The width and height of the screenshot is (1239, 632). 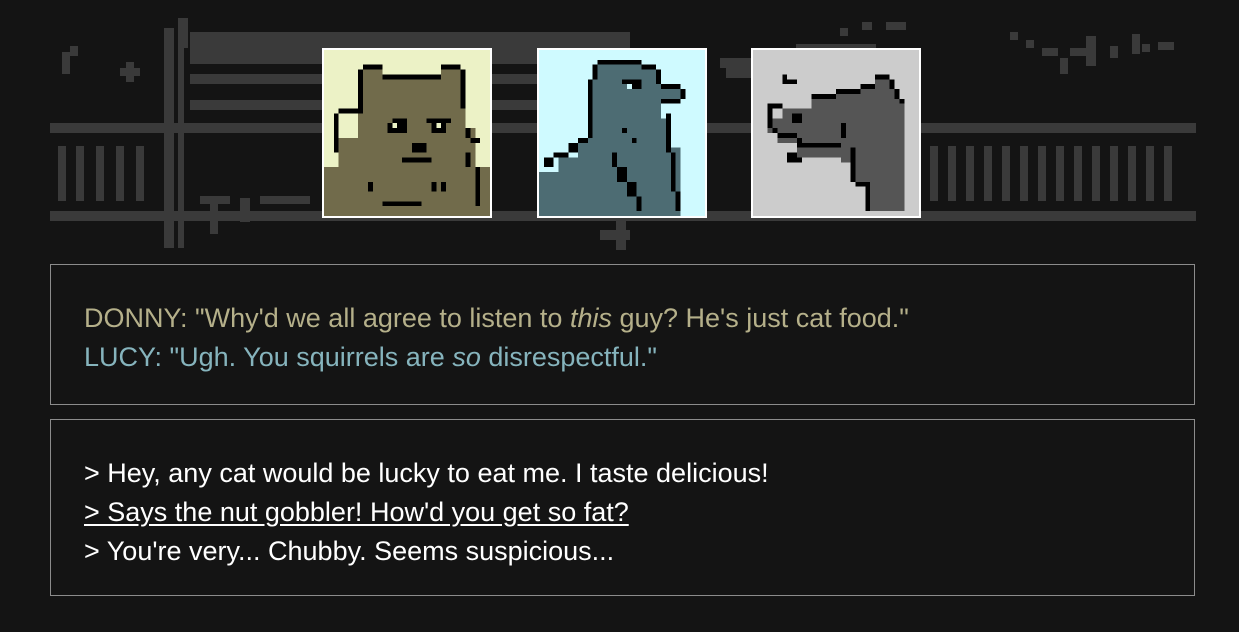 I want to click on speaker-name: DONNY, so click(x=132, y=318).